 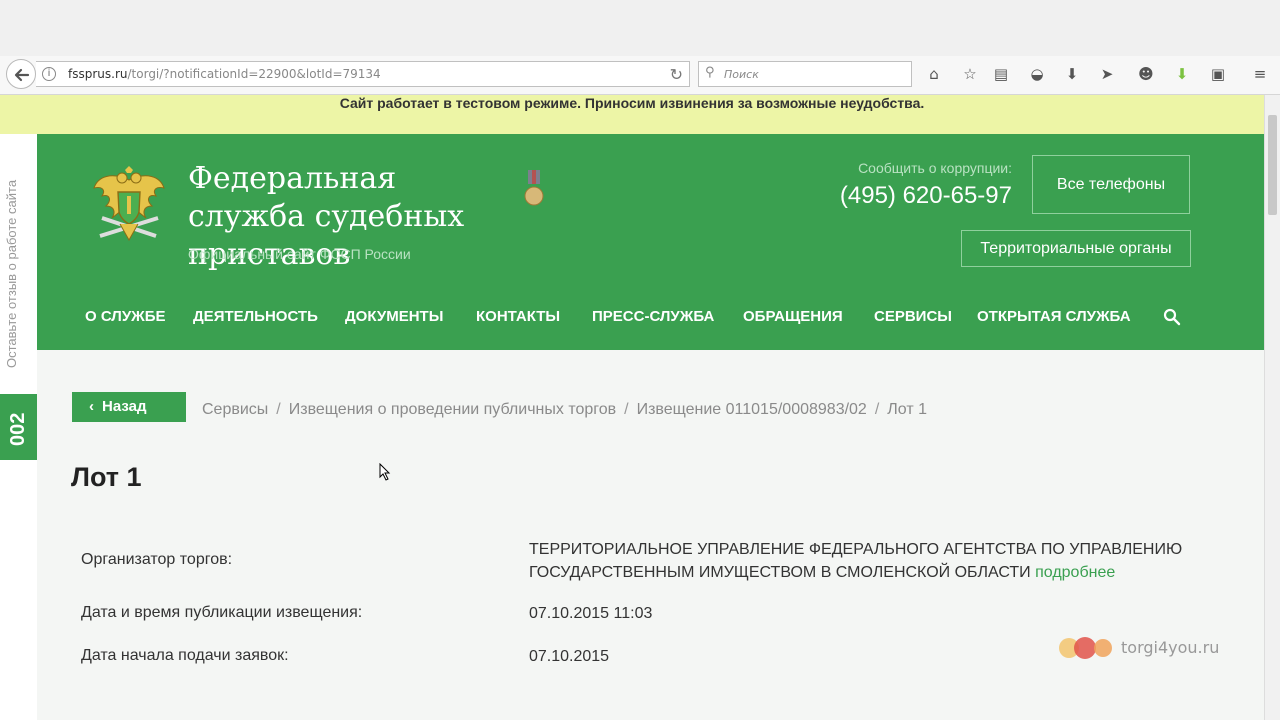 I want to click on breadcrumb-services: Сервисы, so click(x=235, y=409).